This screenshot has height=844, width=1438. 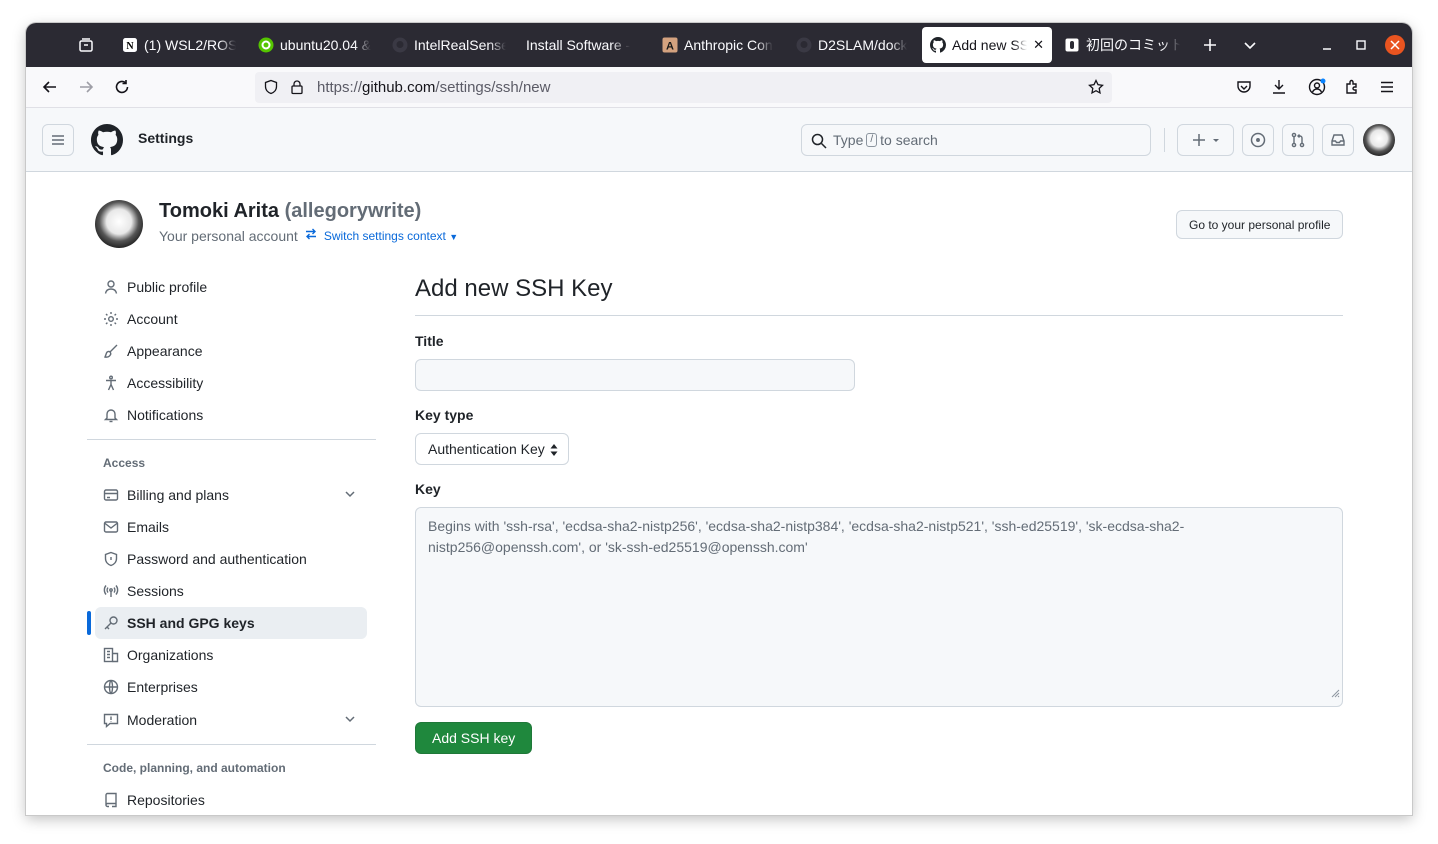 What do you see at coordinates (219, 211) in the screenshot?
I see `profile-name: Tomoki Arita` at bounding box center [219, 211].